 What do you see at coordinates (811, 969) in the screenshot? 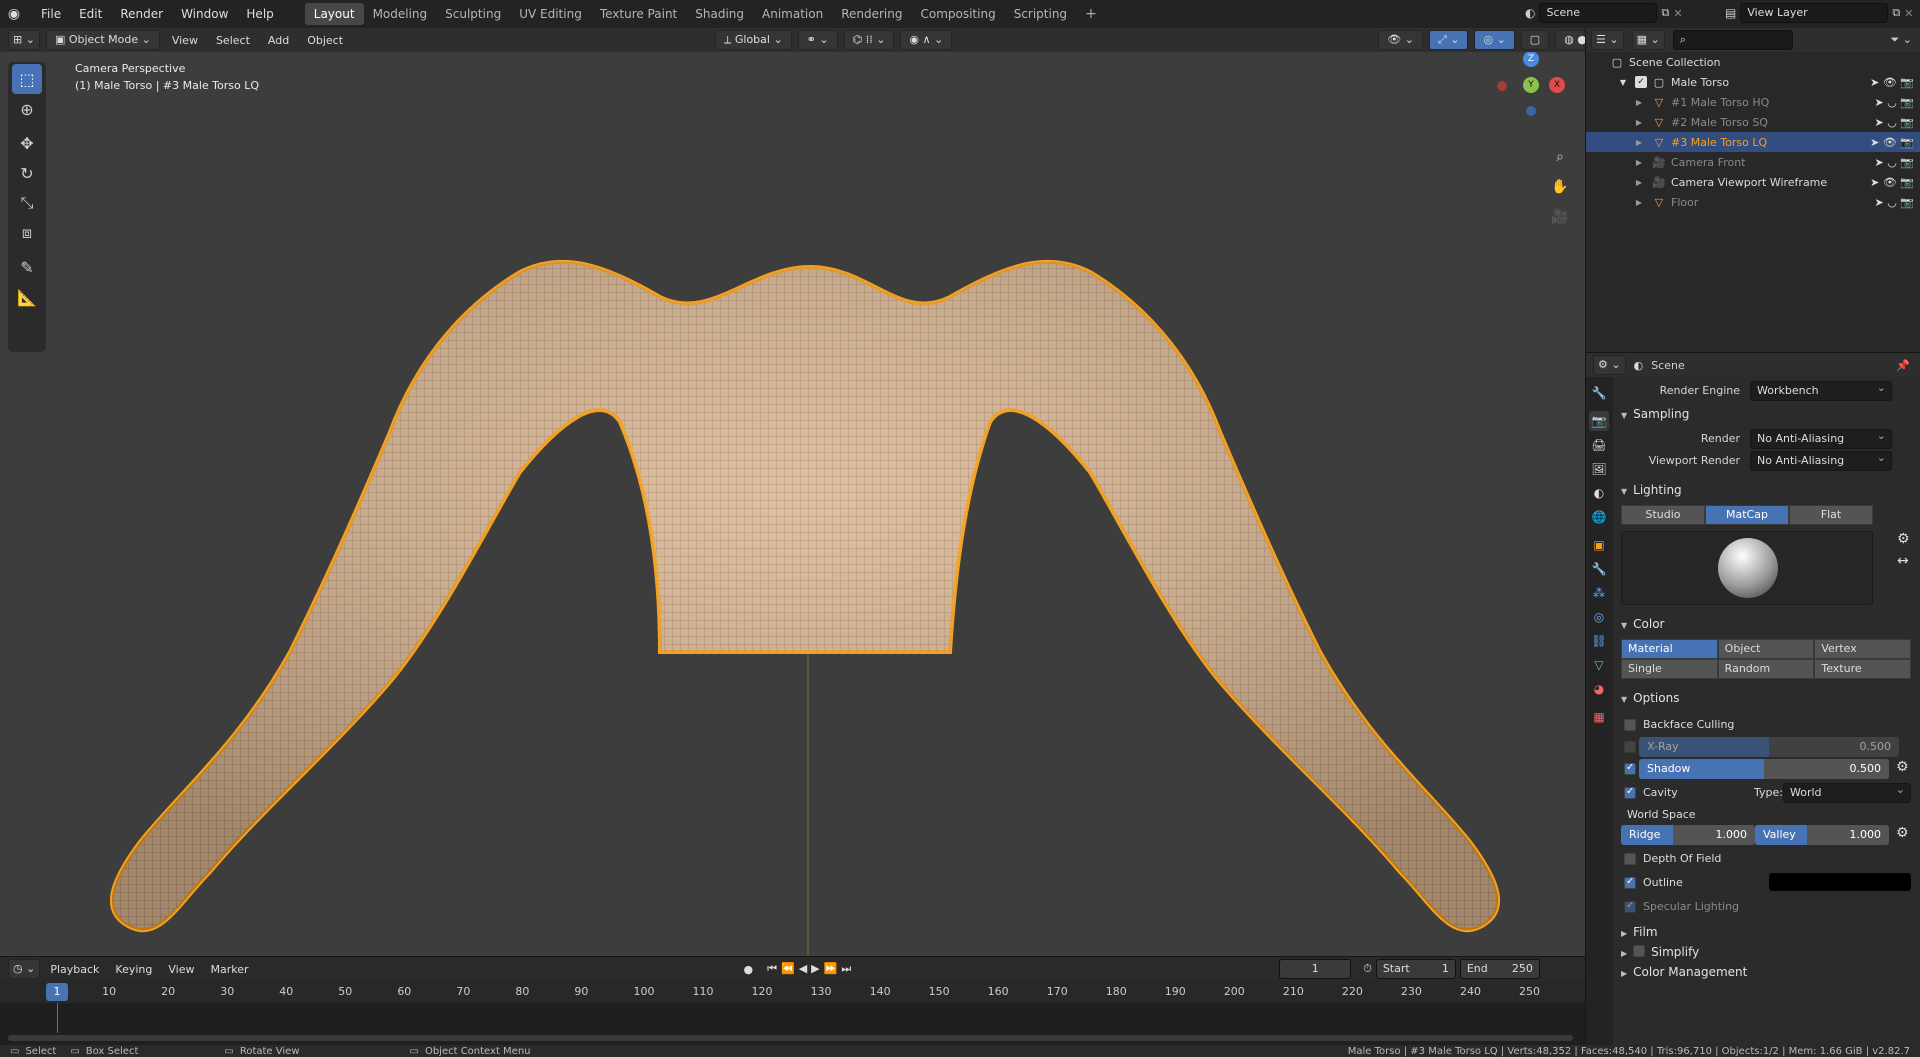
I see `playback-controls-icon: ⏮⏪◀▶⏩⏭` at bounding box center [811, 969].